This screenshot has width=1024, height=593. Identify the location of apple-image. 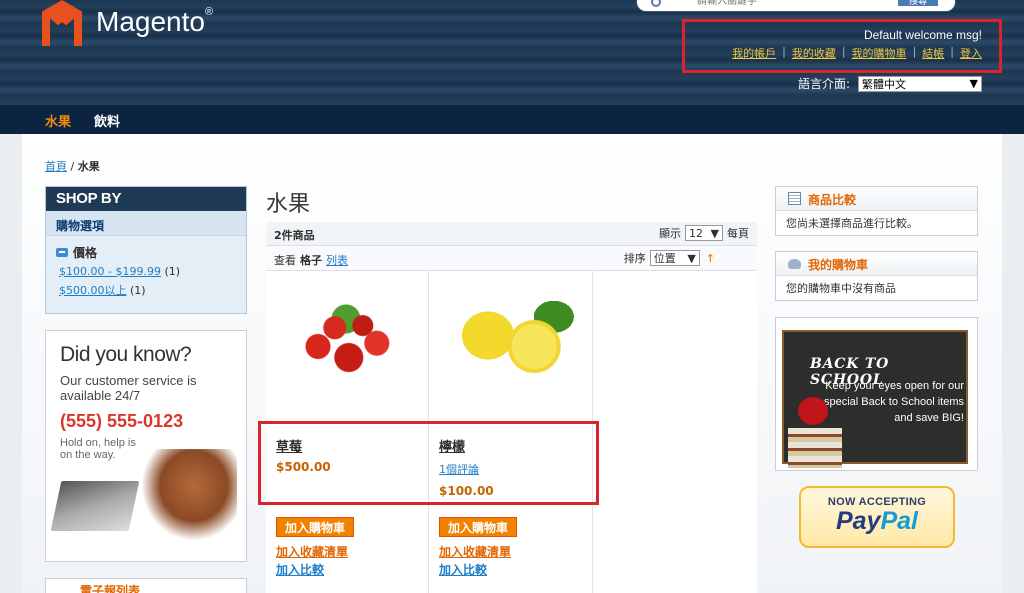
(813, 411).